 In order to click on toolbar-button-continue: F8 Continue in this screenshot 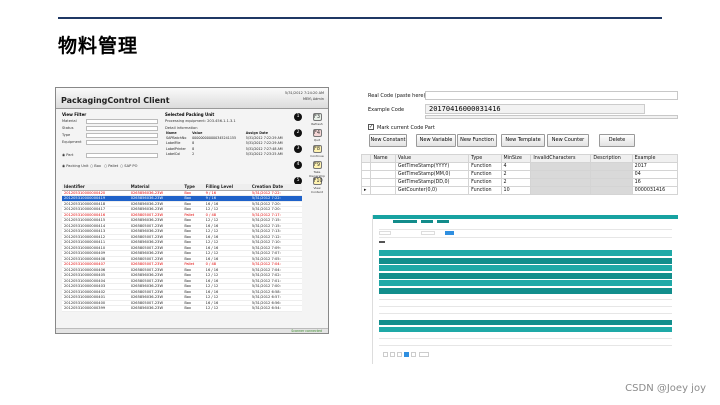, I will do `click(317, 151)`.